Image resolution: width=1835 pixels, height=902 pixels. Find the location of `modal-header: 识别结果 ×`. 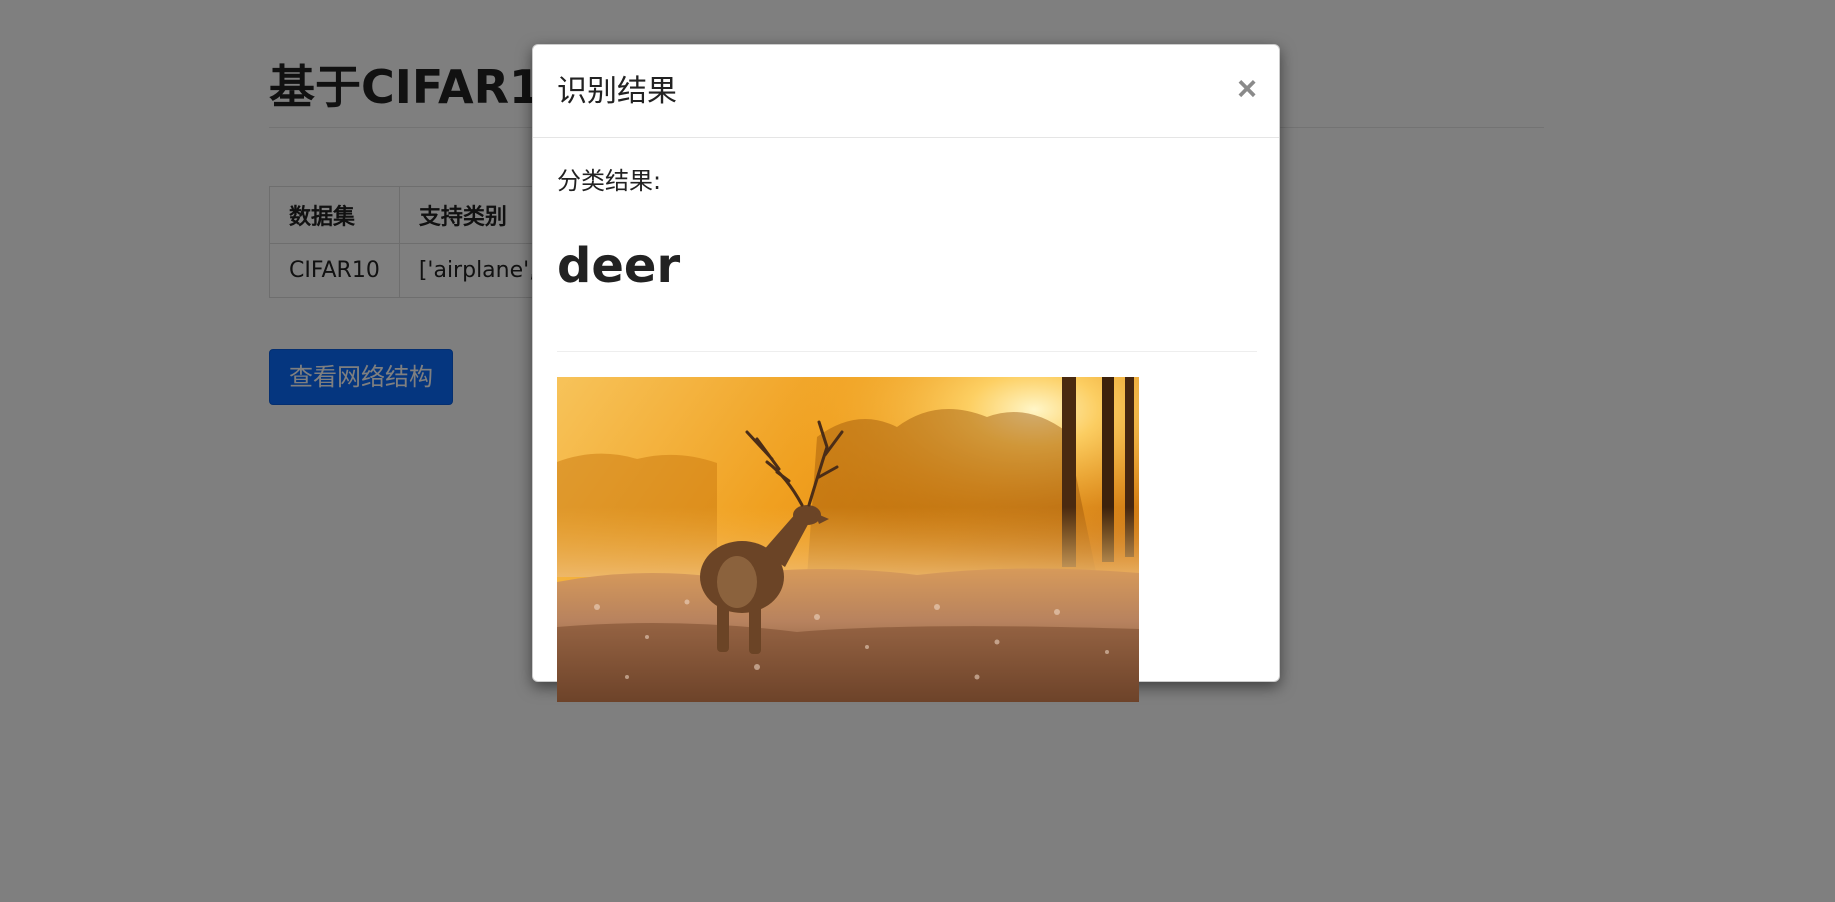

modal-header: 识别结果 × is located at coordinates (906, 91).